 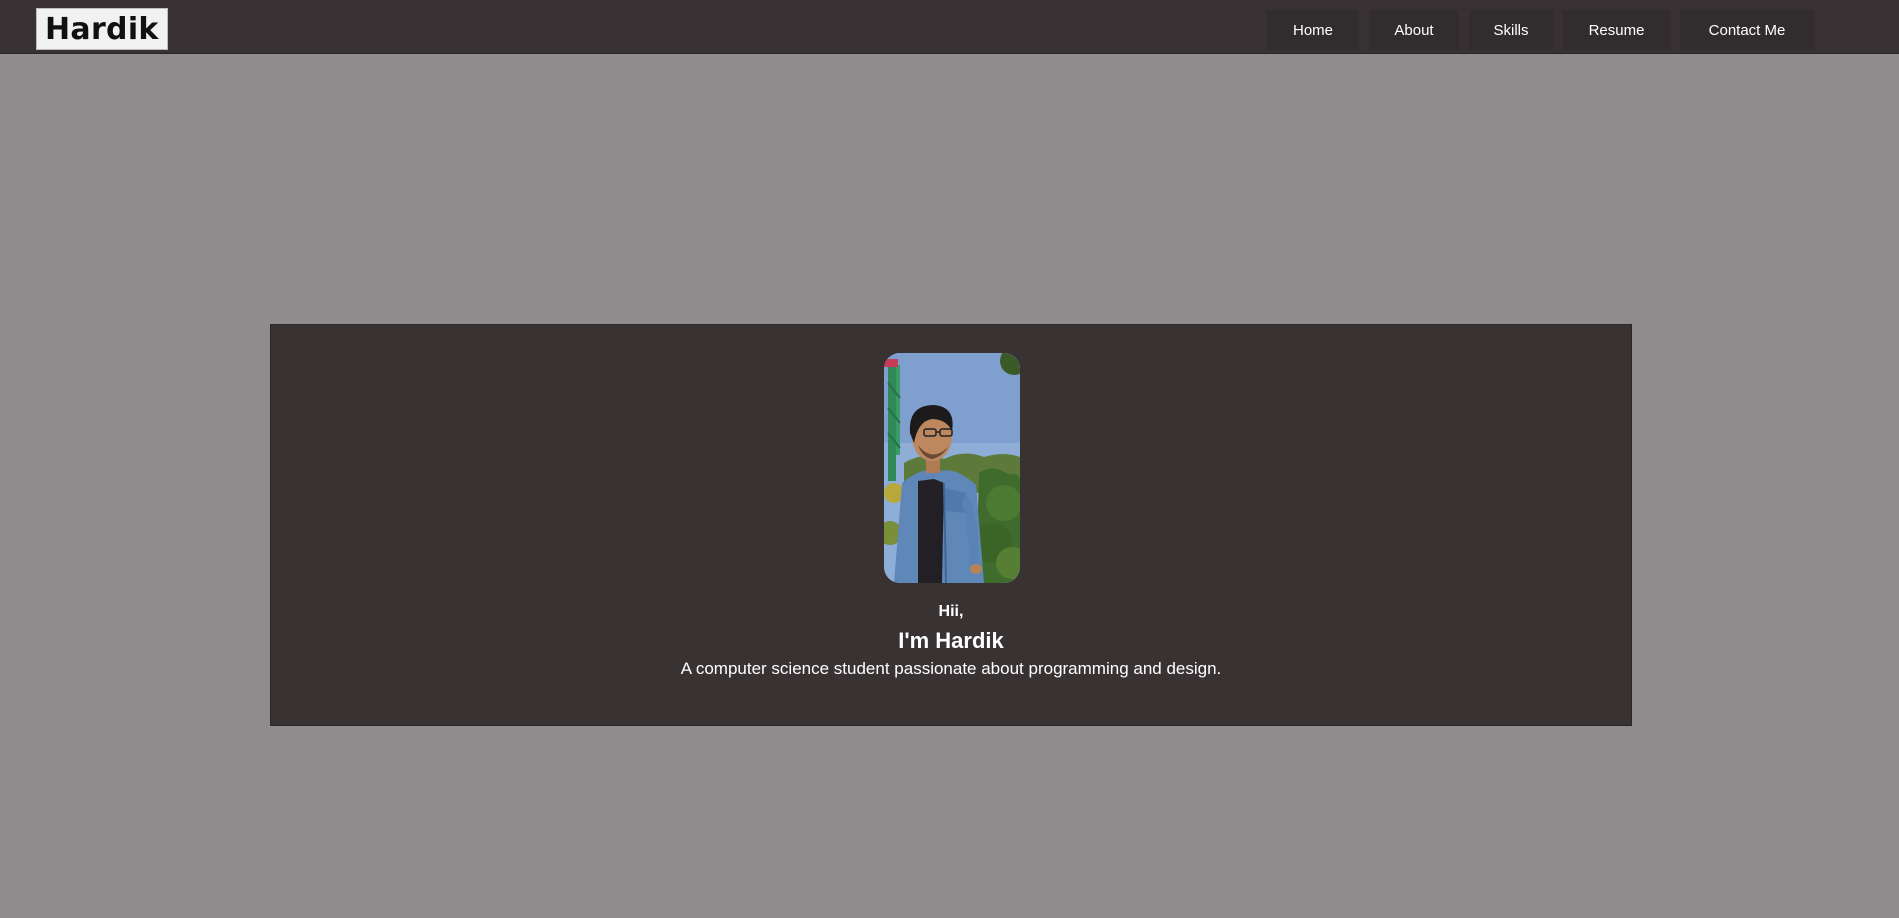 What do you see at coordinates (951, 611) in the screenshot?
I see `hero-greeting: Hii,` at bounding box center [951, 611].